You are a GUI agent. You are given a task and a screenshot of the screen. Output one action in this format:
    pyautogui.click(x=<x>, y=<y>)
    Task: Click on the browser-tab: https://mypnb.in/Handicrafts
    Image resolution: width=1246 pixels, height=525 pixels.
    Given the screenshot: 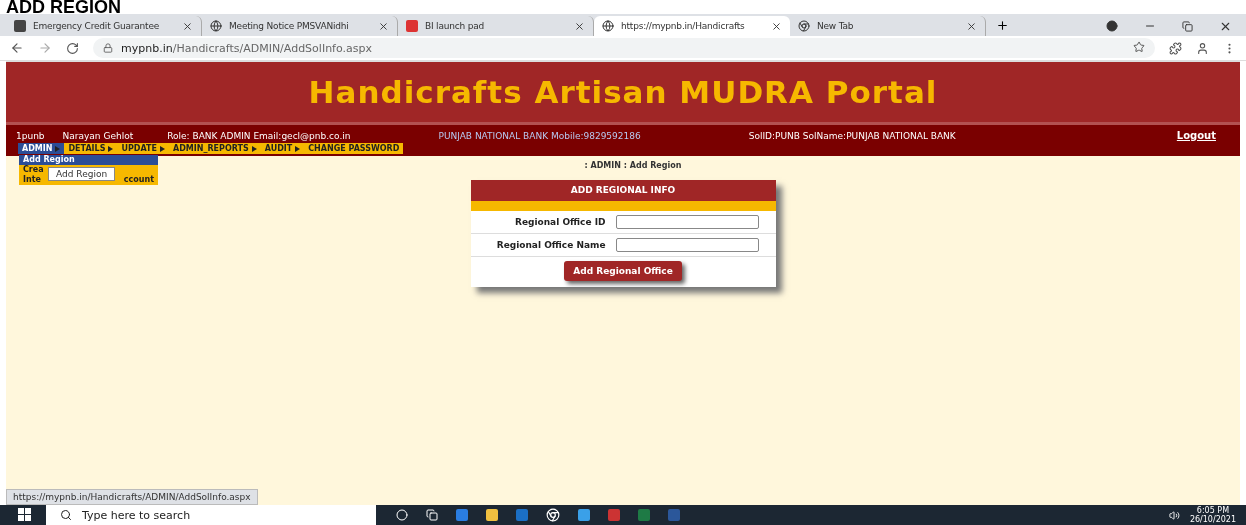 What is the action you would take?
    pyautogui.click(x=692, y=26)
    